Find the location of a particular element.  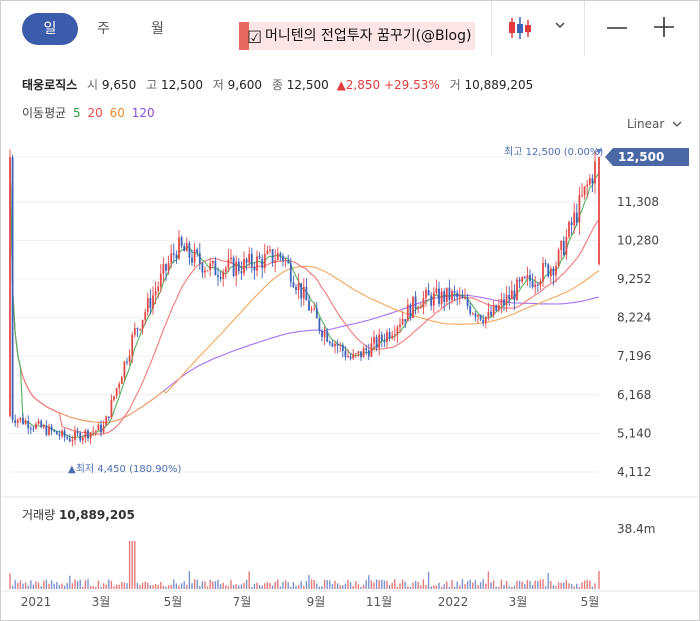

x-tick-label: 7월 is located at coordinates (242, 602).